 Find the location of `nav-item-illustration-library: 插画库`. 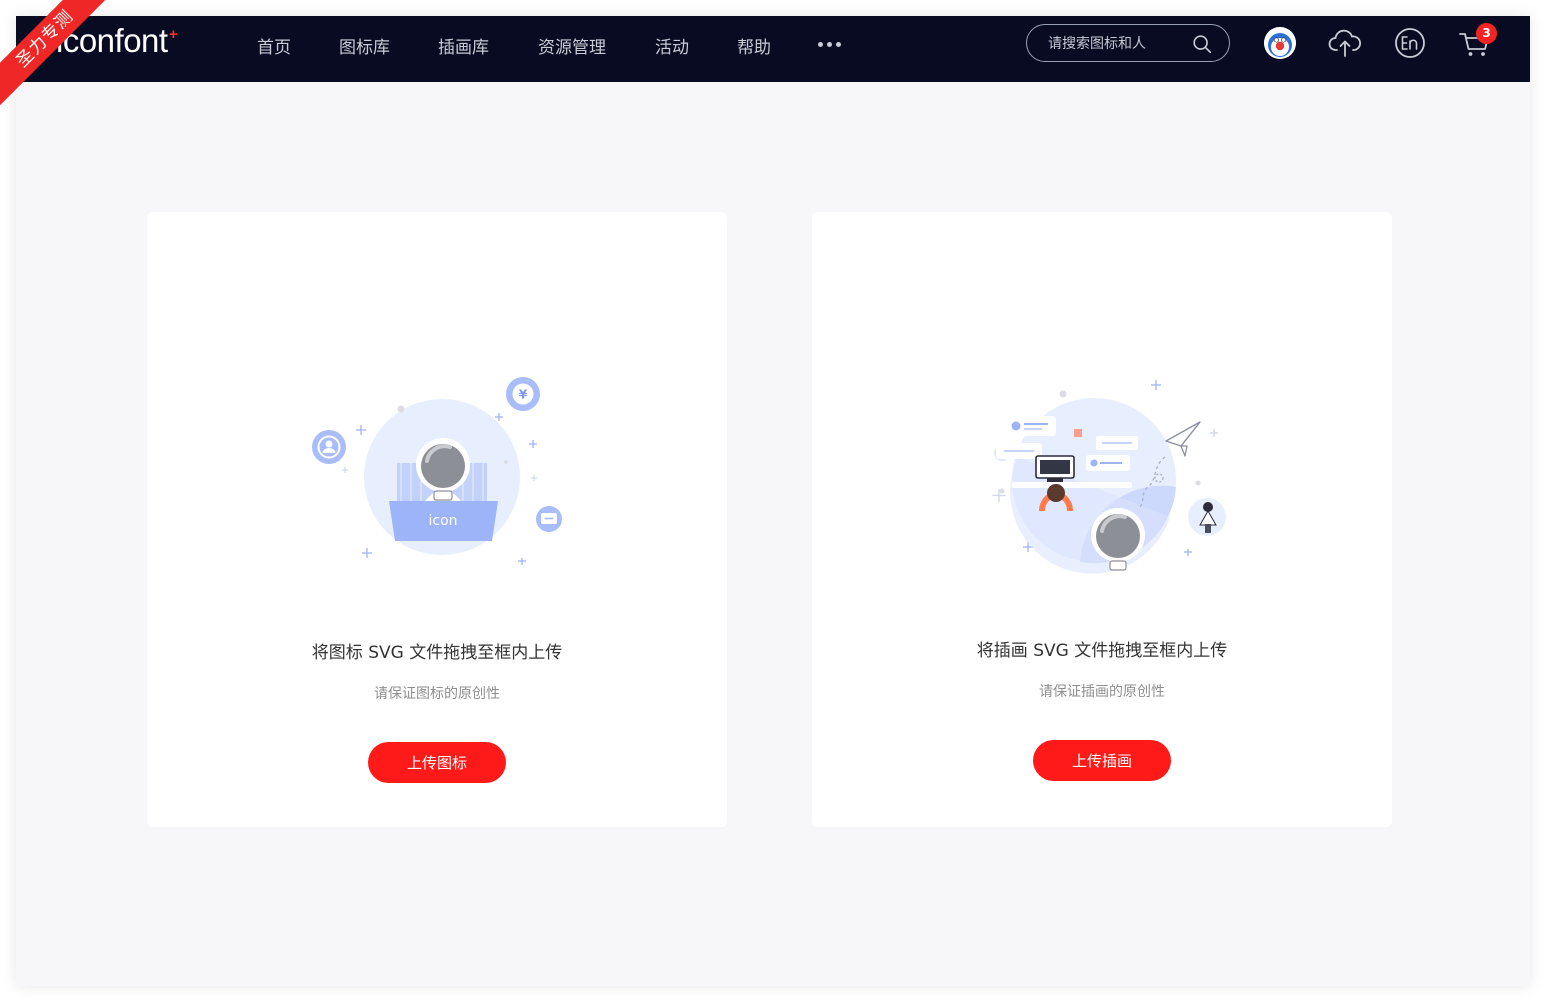

nav-item-illustration-library: 插画库 is located at coordinates (463, 45).